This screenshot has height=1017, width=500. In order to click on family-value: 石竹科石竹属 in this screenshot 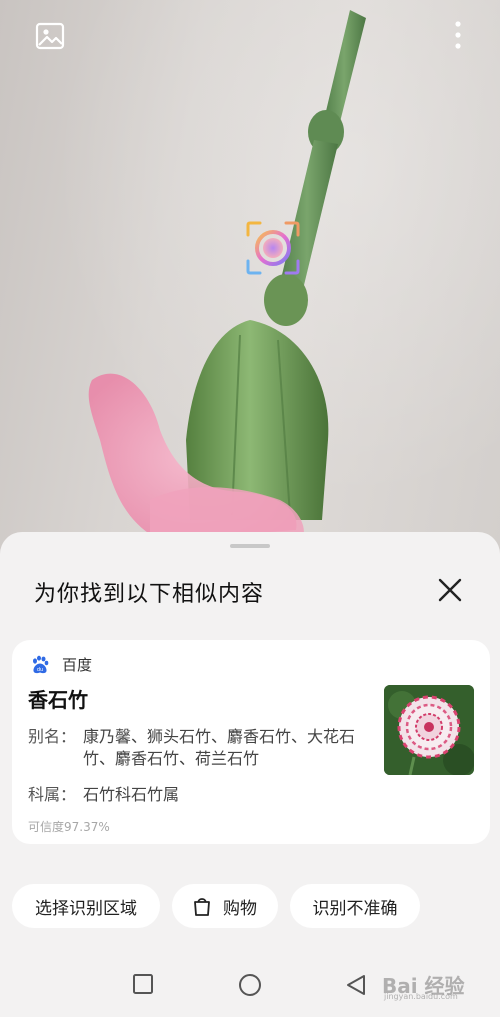, I will do `click(131, 794)`.